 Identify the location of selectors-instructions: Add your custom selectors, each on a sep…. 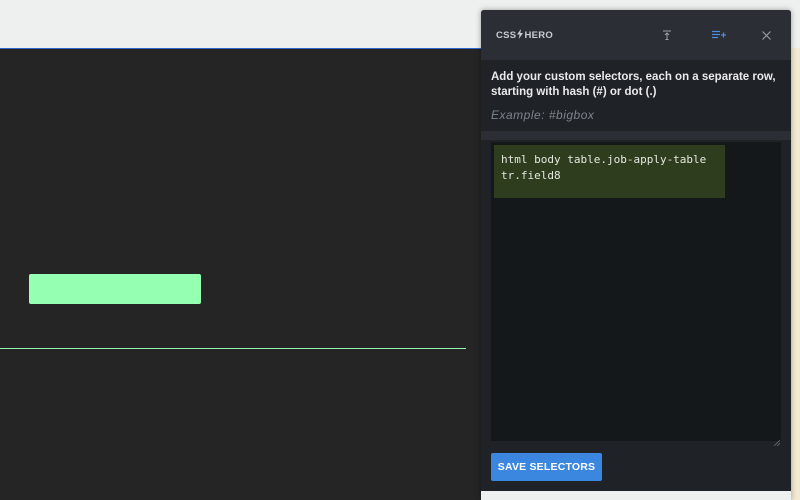
(633, 84).